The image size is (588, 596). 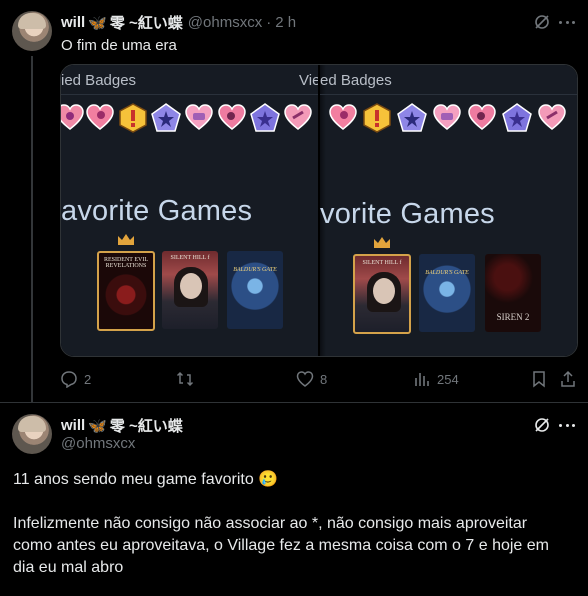 I want to click on share-button, so click(x=568, y=379).